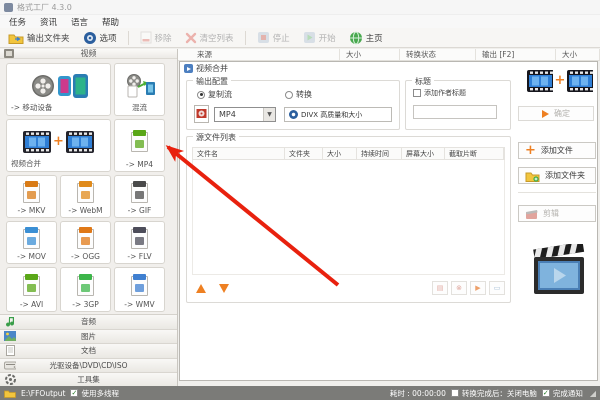 The height and width of the screenshot is (400, 600). I want to click on chevron-down-icon: ▼, so click(269, 114).